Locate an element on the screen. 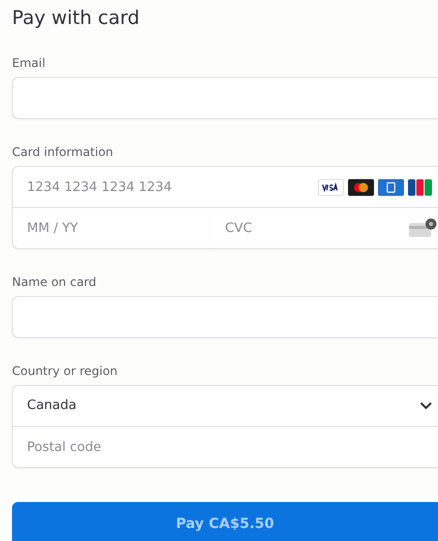  field-label: Country or region is located at coordinates (65, 371).